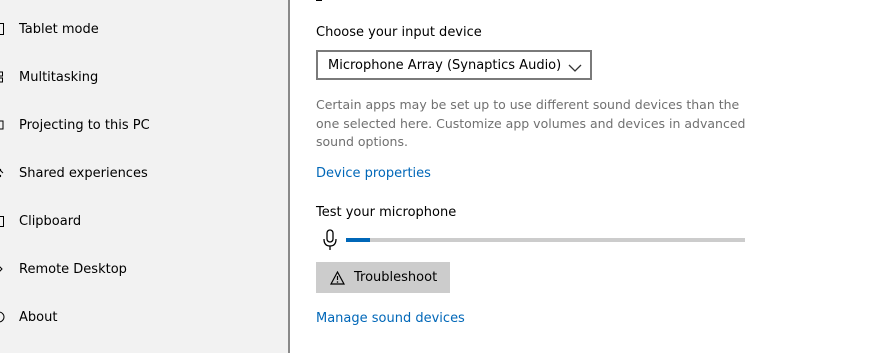 The width and height of the screenshot is (874, 353). Describe the element at coordinates (4, 317) in the screenshot. I see `info-icon` at that location.